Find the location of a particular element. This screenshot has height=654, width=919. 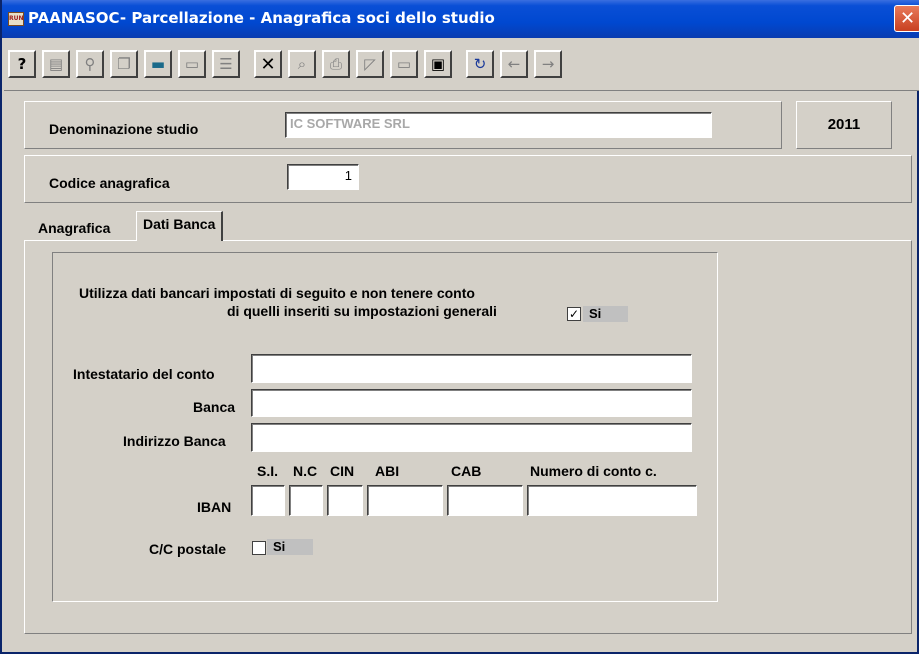

postale-checkbox is located at coordinates (259, 548).